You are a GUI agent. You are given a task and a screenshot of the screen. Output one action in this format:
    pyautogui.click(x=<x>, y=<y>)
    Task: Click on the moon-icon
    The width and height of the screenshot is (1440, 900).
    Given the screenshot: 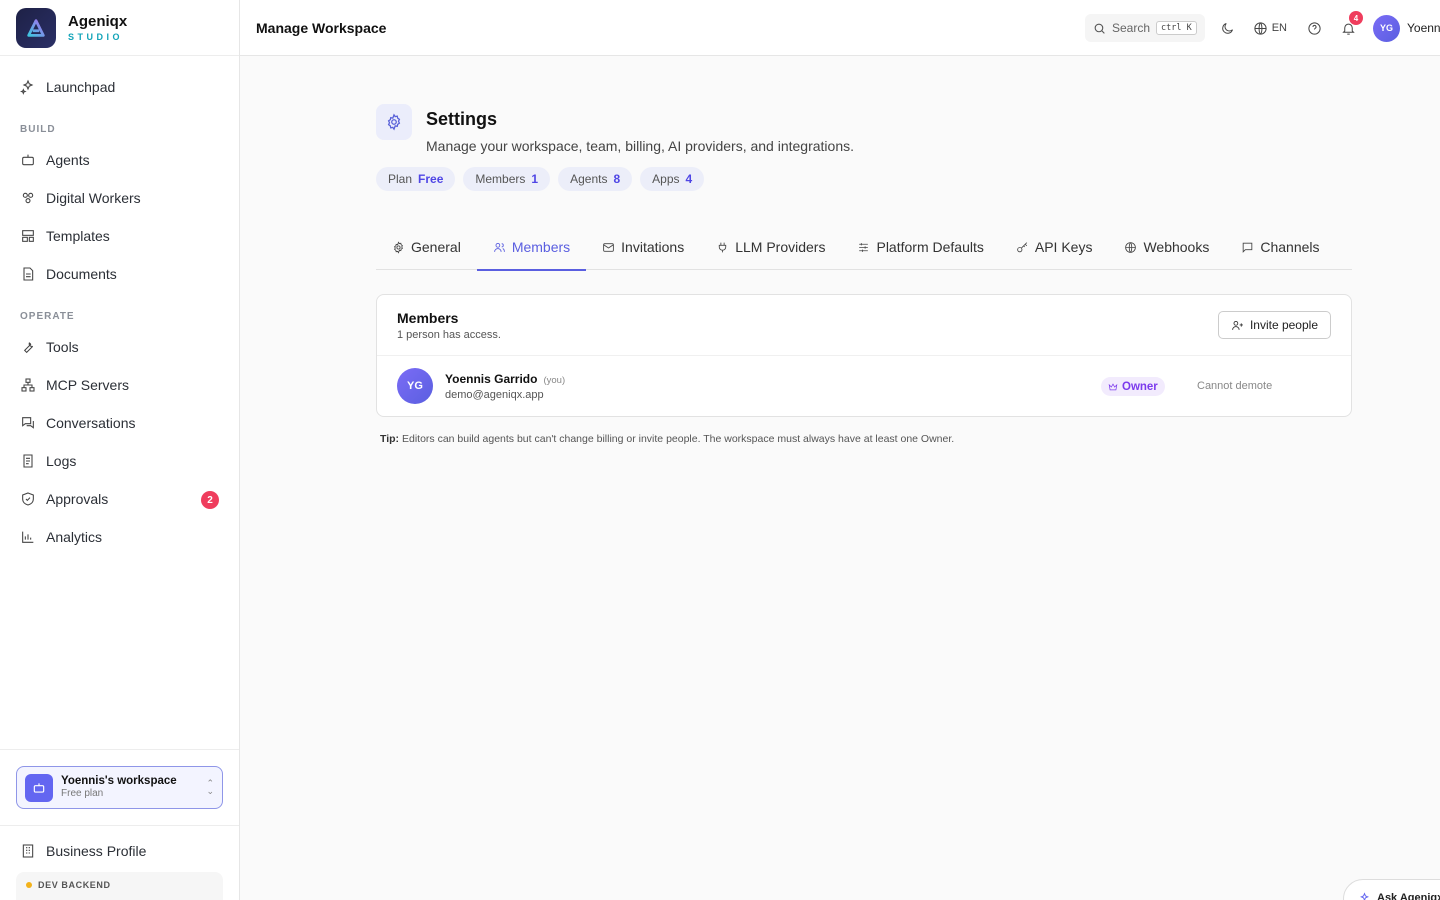 What is the action you would take?
    pyautogui.click(x=1228, y=28)
    